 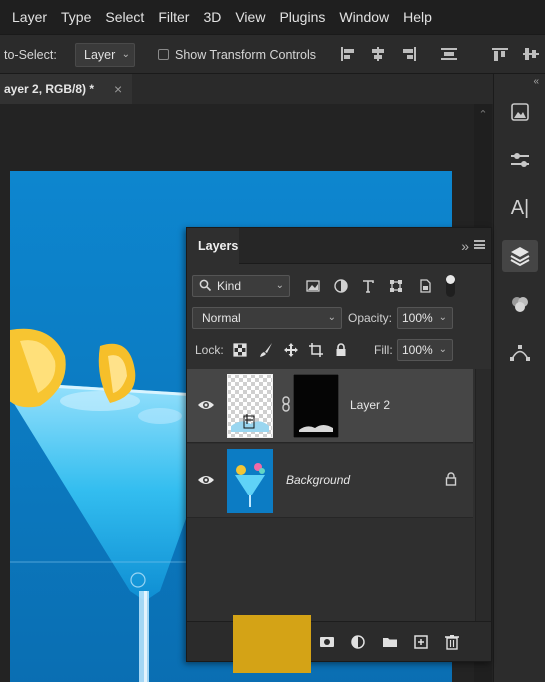 I want to click on menu-plugins: Plugins, so click(x=302, y=17).